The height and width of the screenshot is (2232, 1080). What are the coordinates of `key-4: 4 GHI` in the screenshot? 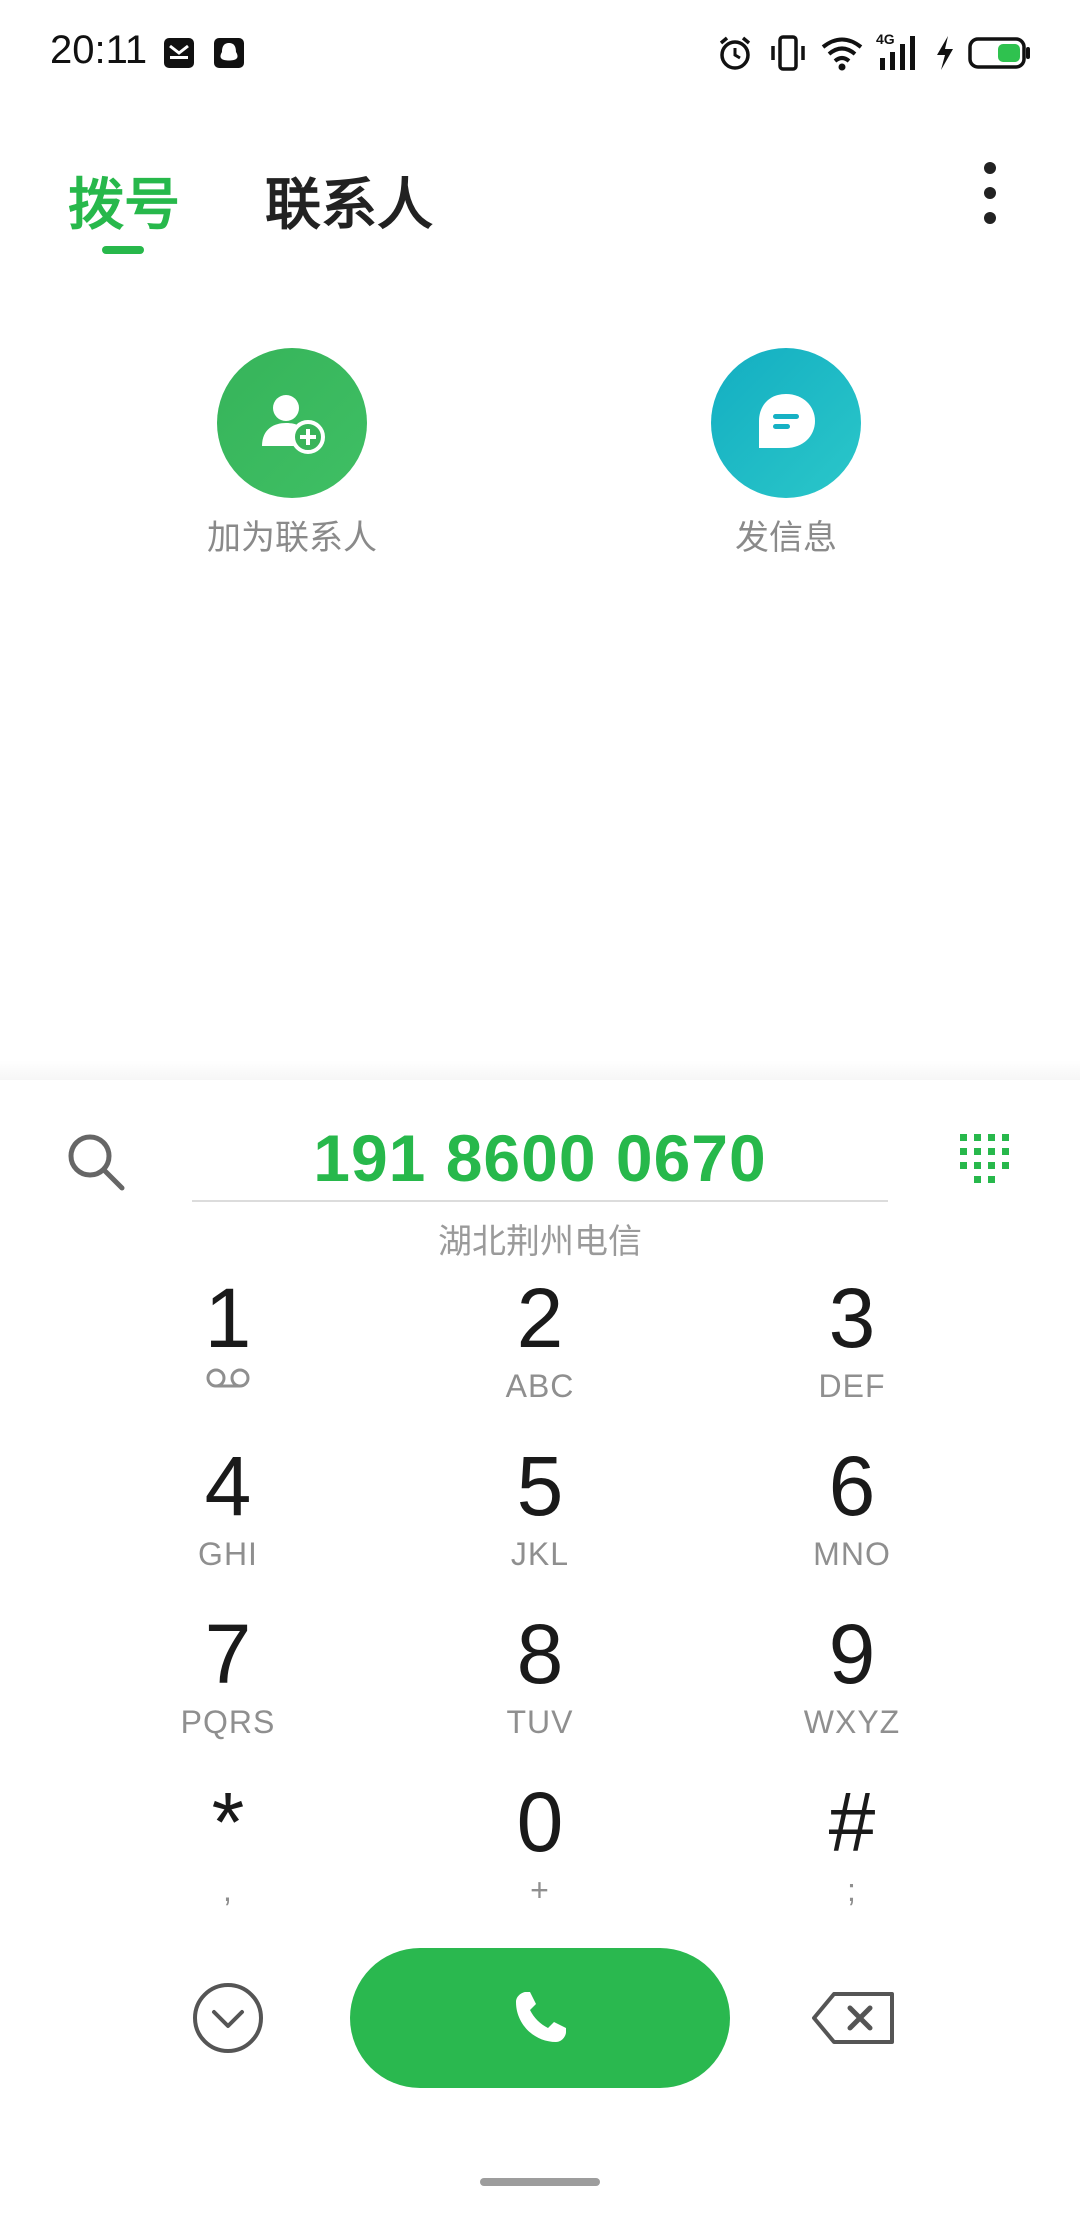 It's located at (228, 1513).